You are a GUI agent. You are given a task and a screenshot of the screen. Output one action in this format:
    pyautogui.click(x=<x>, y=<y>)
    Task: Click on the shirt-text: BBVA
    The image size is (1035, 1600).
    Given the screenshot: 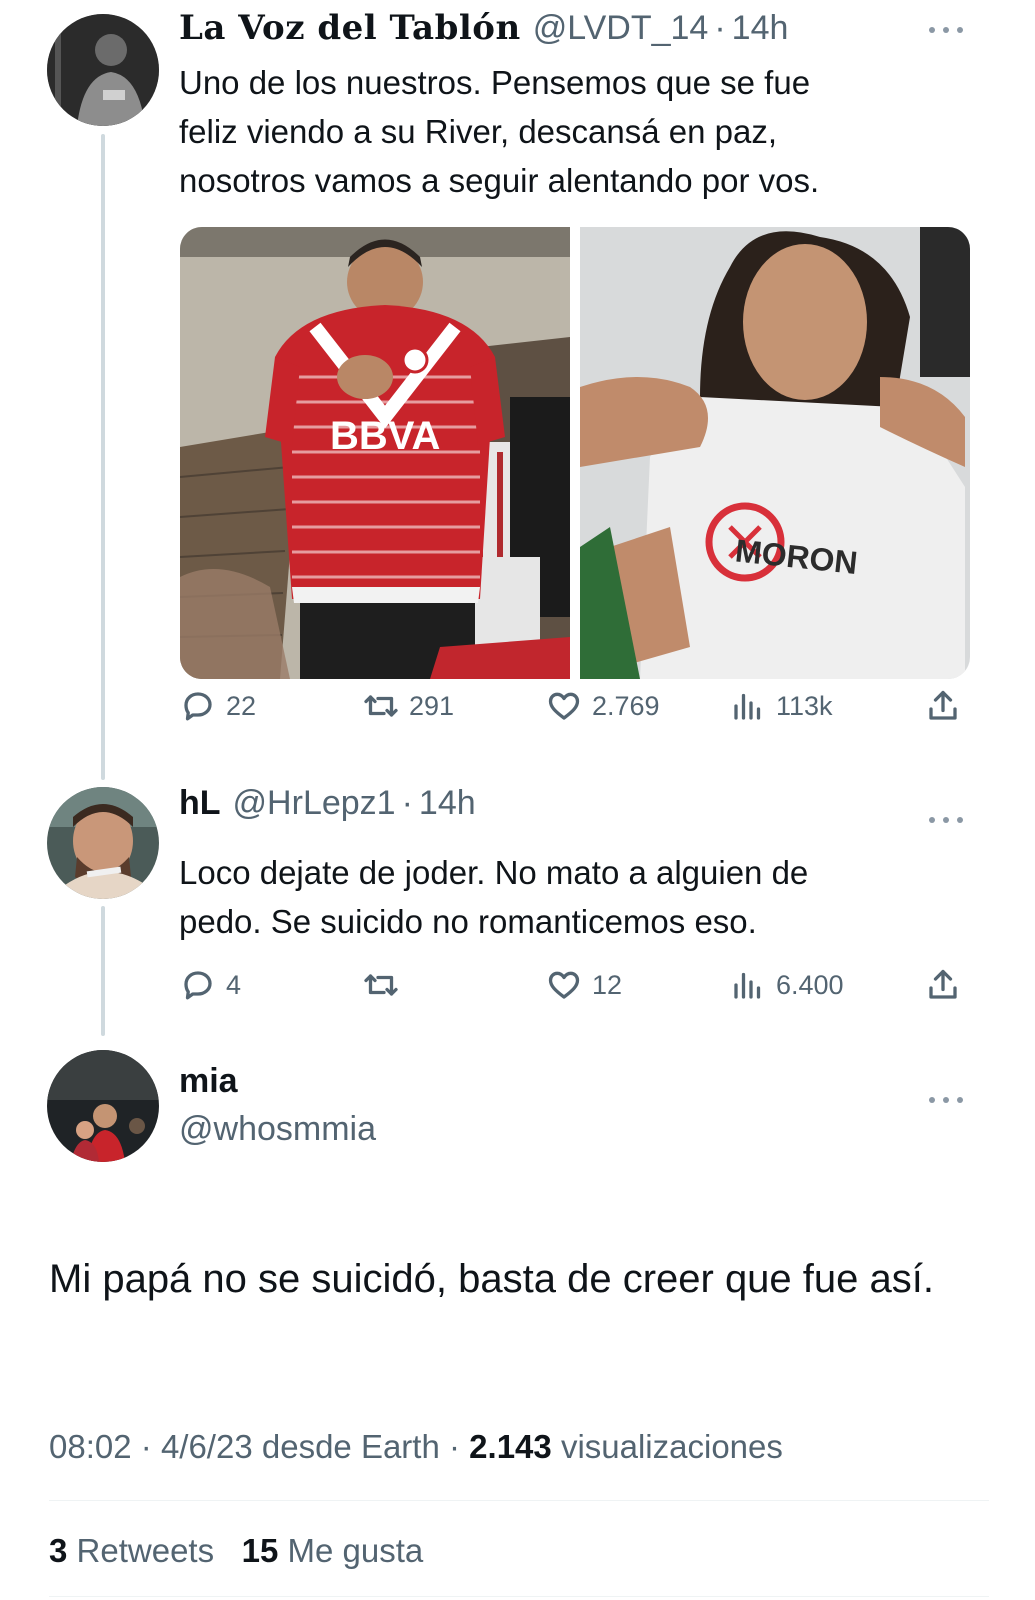 What is the action you would take?
    pyautogui.click(x=385, y=436)
    